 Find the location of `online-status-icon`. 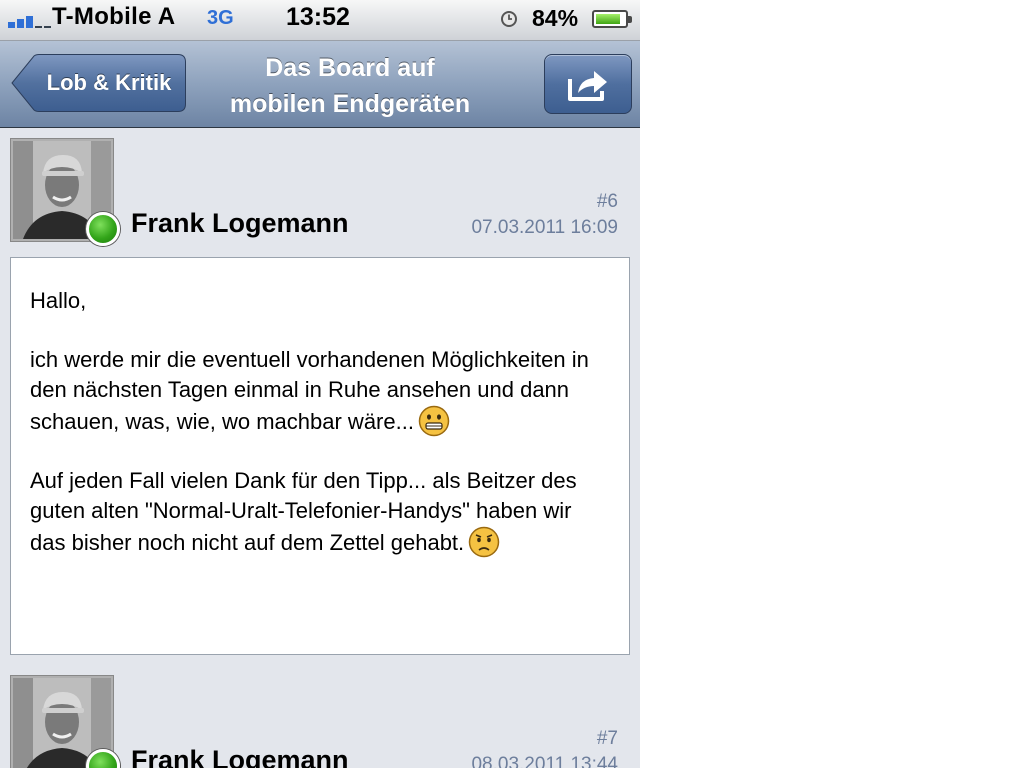

online-status-icon is located at coordinates (103, 229).